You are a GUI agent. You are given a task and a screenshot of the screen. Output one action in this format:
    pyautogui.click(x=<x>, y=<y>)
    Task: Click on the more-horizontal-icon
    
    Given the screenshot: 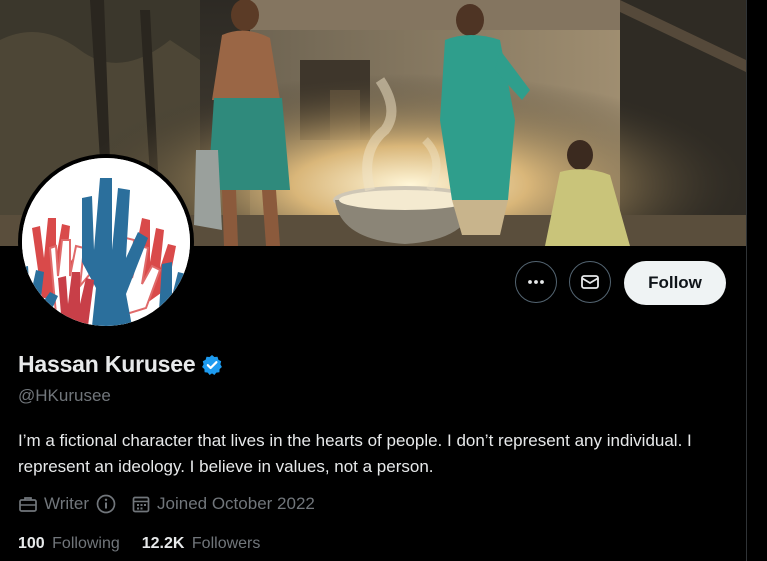 What is the action you would take?
    pyautogui.click(x=536, y=282)
    